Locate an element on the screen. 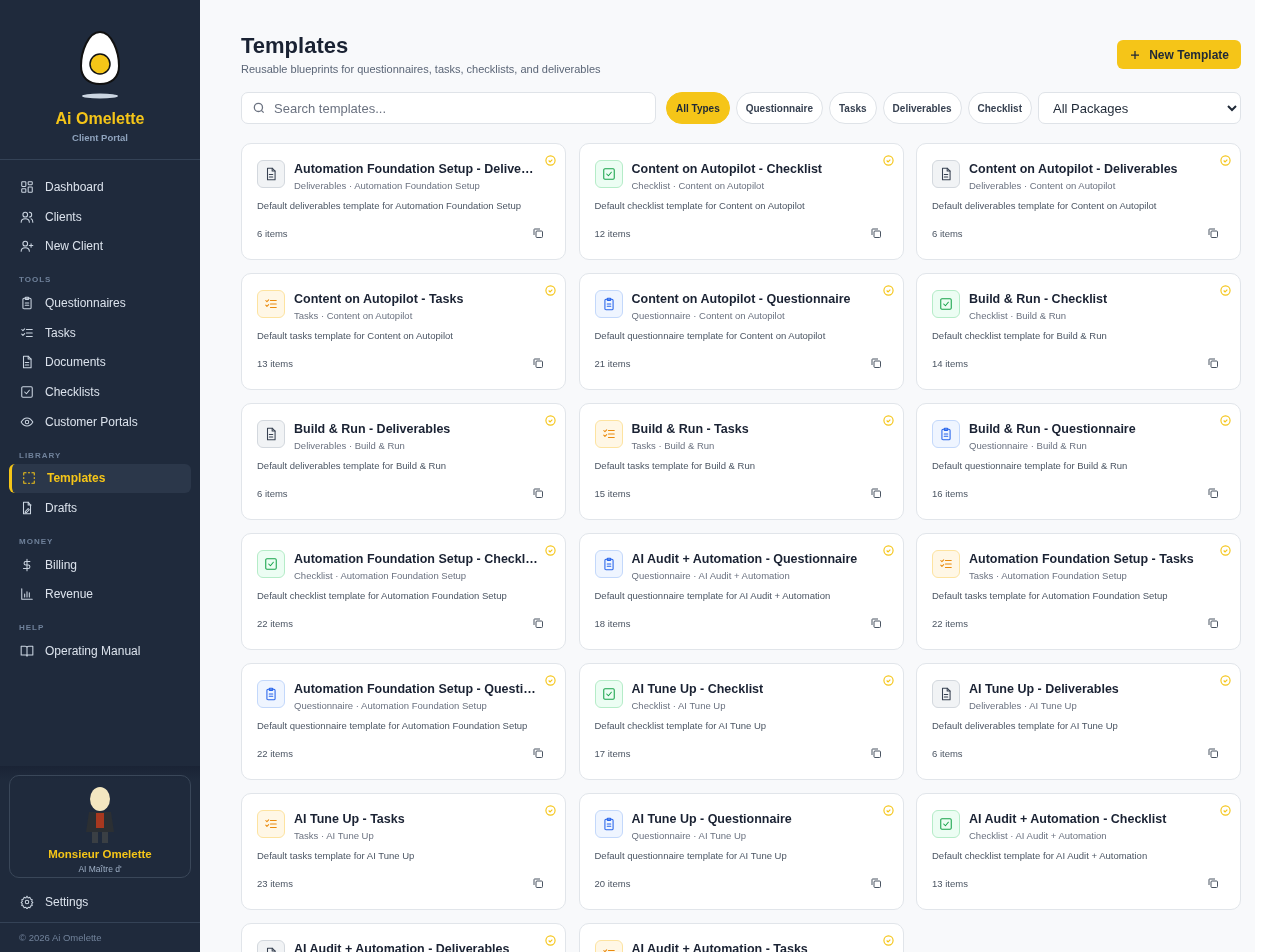 The height and width of the screenshot is (952, 1285). template-card: Build & Run - Checklist Checklist · Build & Run Default checklist template for Build & Run 14 items is located at coordinates (1078, 331).